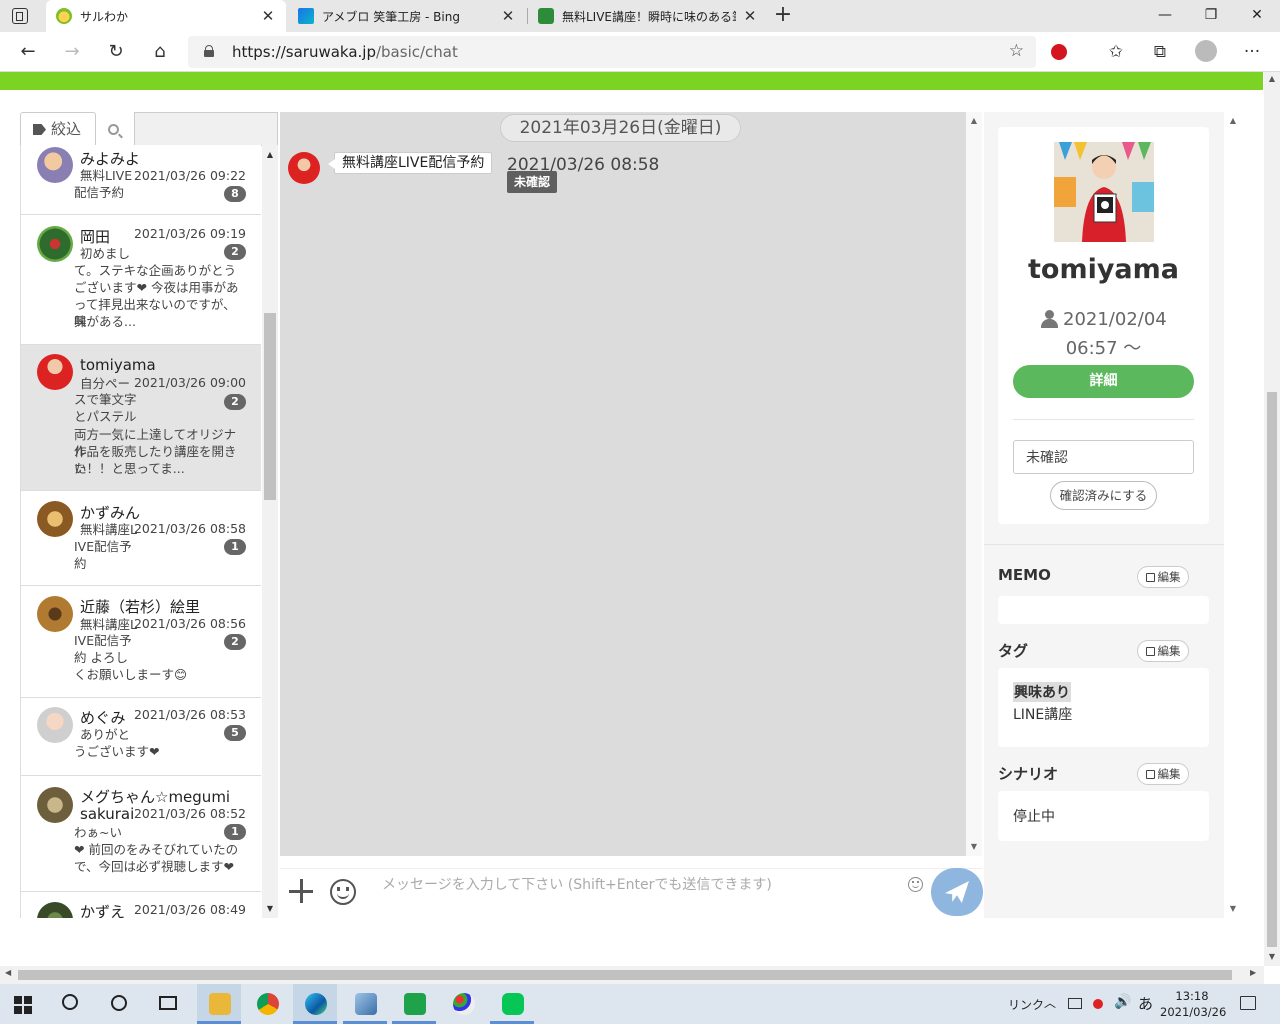 The width and height of the screenshot is (1280, 1024). Describe the element at coordinates (119, 1003) in the screenshot. I see `cortana-icon` at that location.